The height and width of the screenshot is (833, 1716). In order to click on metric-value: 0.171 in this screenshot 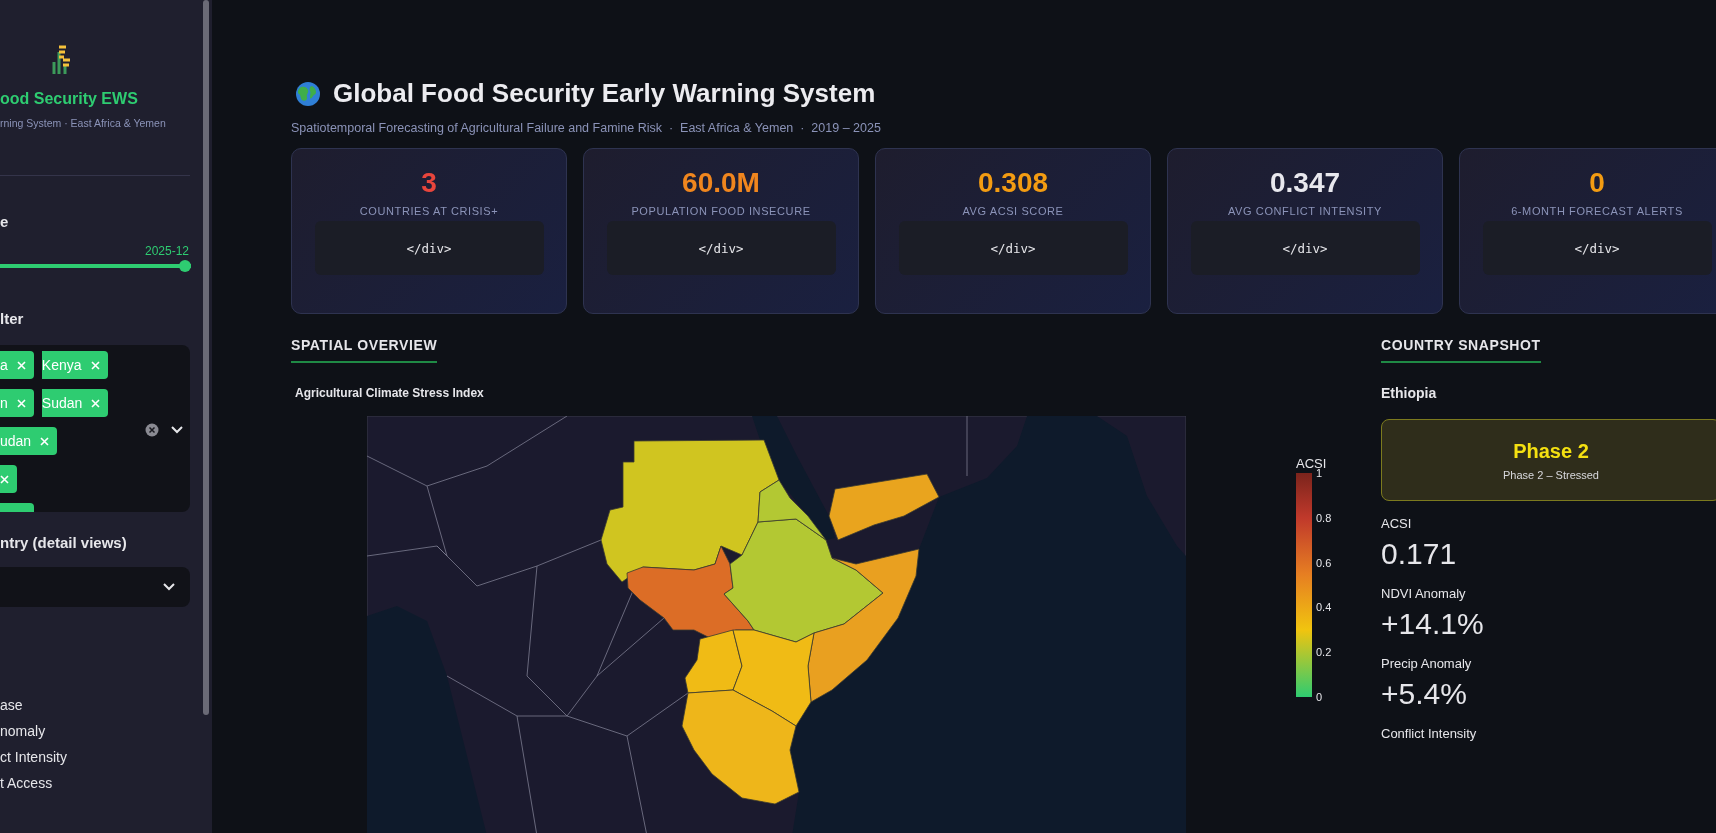, I will do `click(1419, 554)`.